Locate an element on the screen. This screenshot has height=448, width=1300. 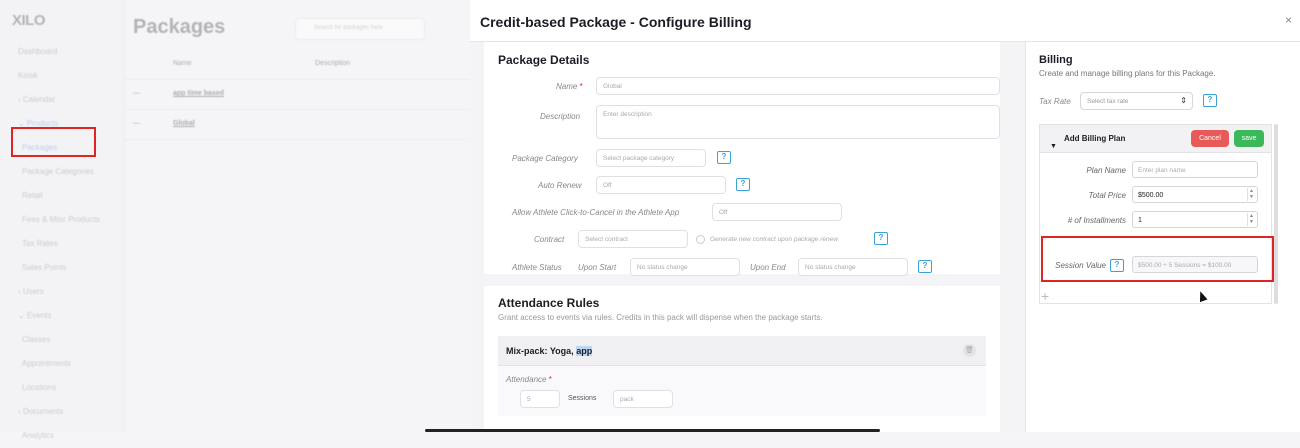
app-logo: XILO is located at coordinates (29, 20).